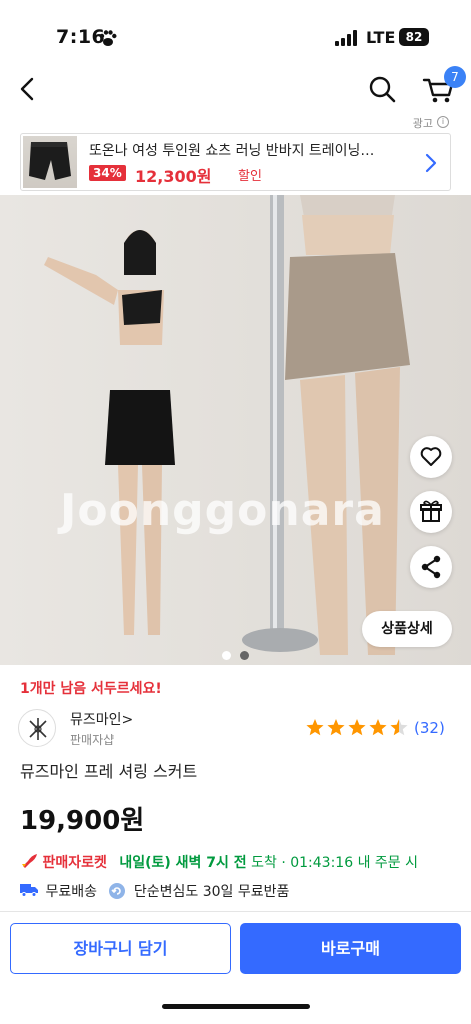 Image resolution: width=471 pixels, height=1024 pixels. I want to click on ad-price: 12,300원, so click(173, 176).